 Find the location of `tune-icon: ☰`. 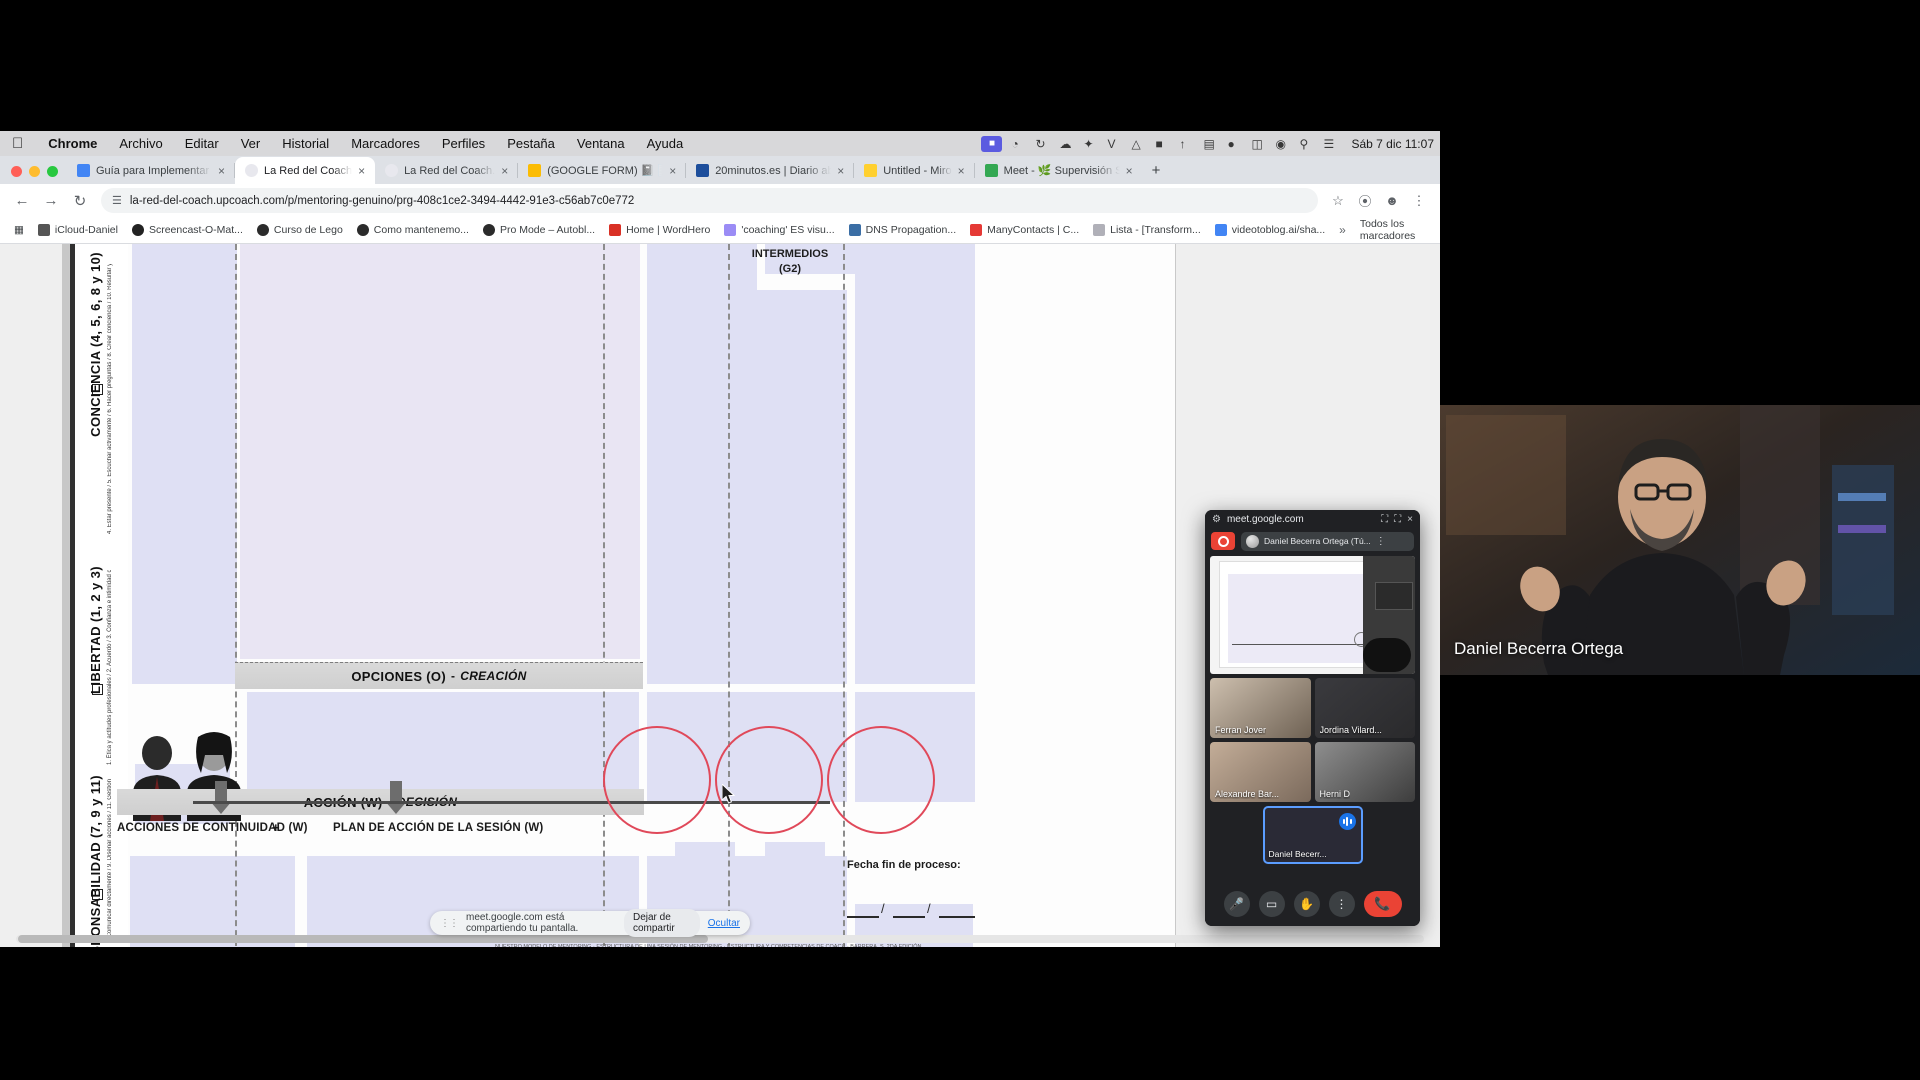

tune-icon: ☰ is located at coordinates (117, 200).